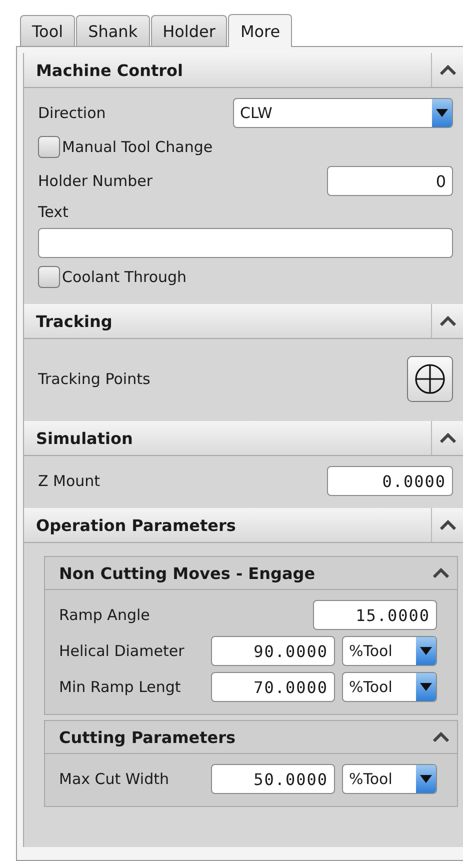 The width and height of the screenshot is (463, 861). What do you see at coordinates (74, 321) in the screenshot?
I see `section-title: Tracking` at bounding box center [74, 321].